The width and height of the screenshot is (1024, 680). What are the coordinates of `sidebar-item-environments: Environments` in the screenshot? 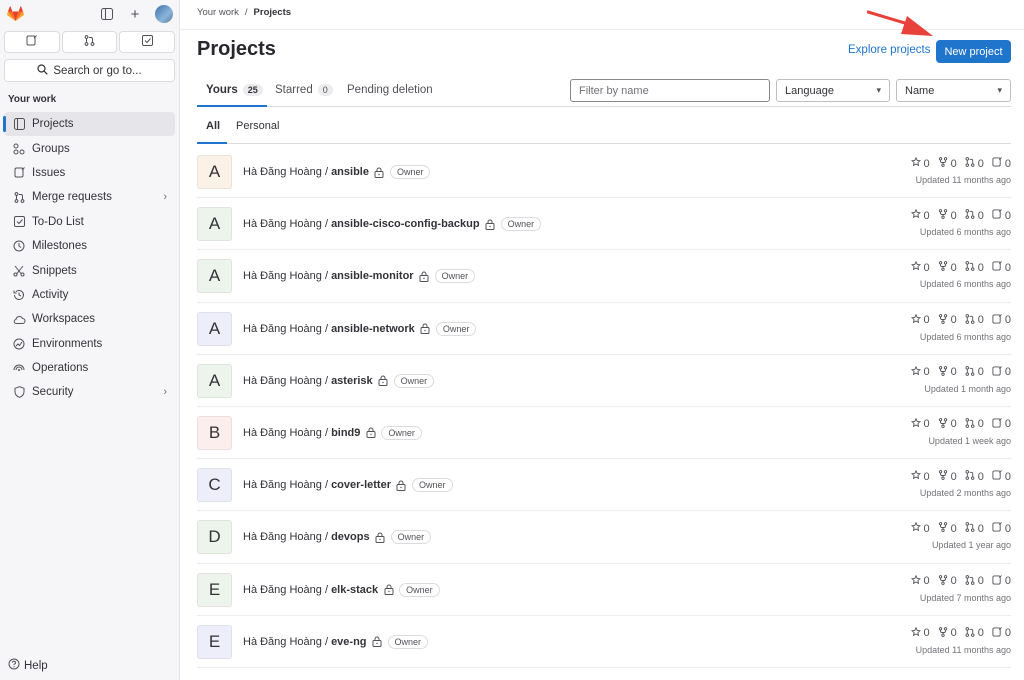 It's located at (89, 344).